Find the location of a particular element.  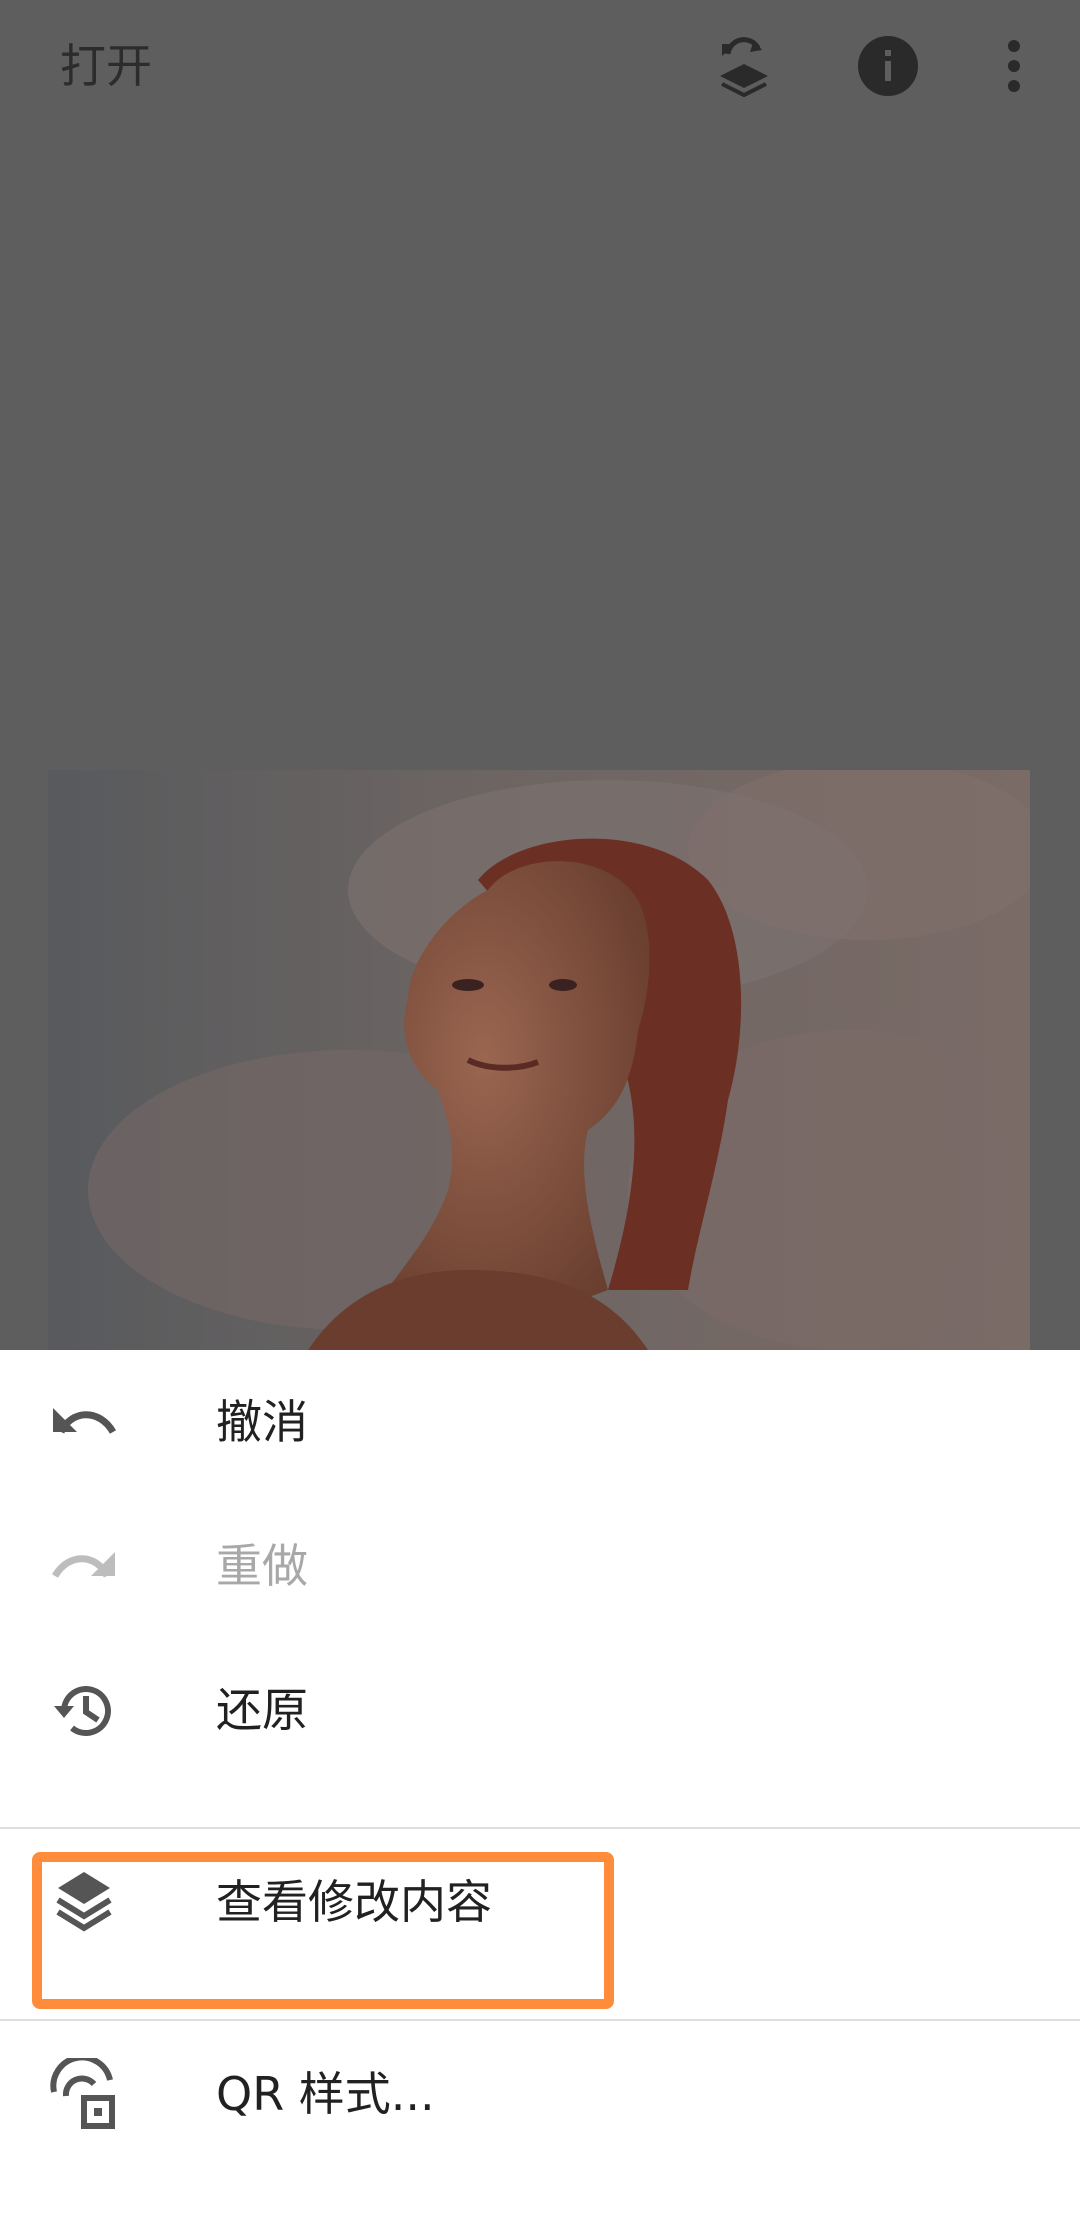

redo-icon is located at coordinates (84, 1566).